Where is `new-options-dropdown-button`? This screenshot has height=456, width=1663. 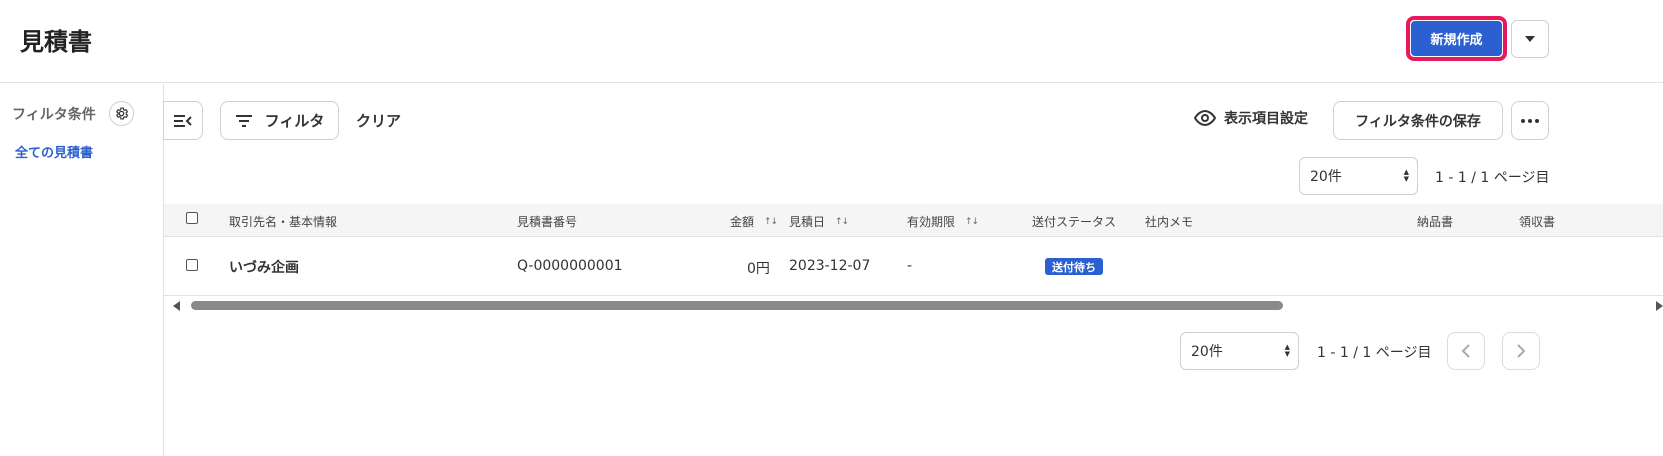
new-options-dropdown-button is located at coordinates (1530, 39).